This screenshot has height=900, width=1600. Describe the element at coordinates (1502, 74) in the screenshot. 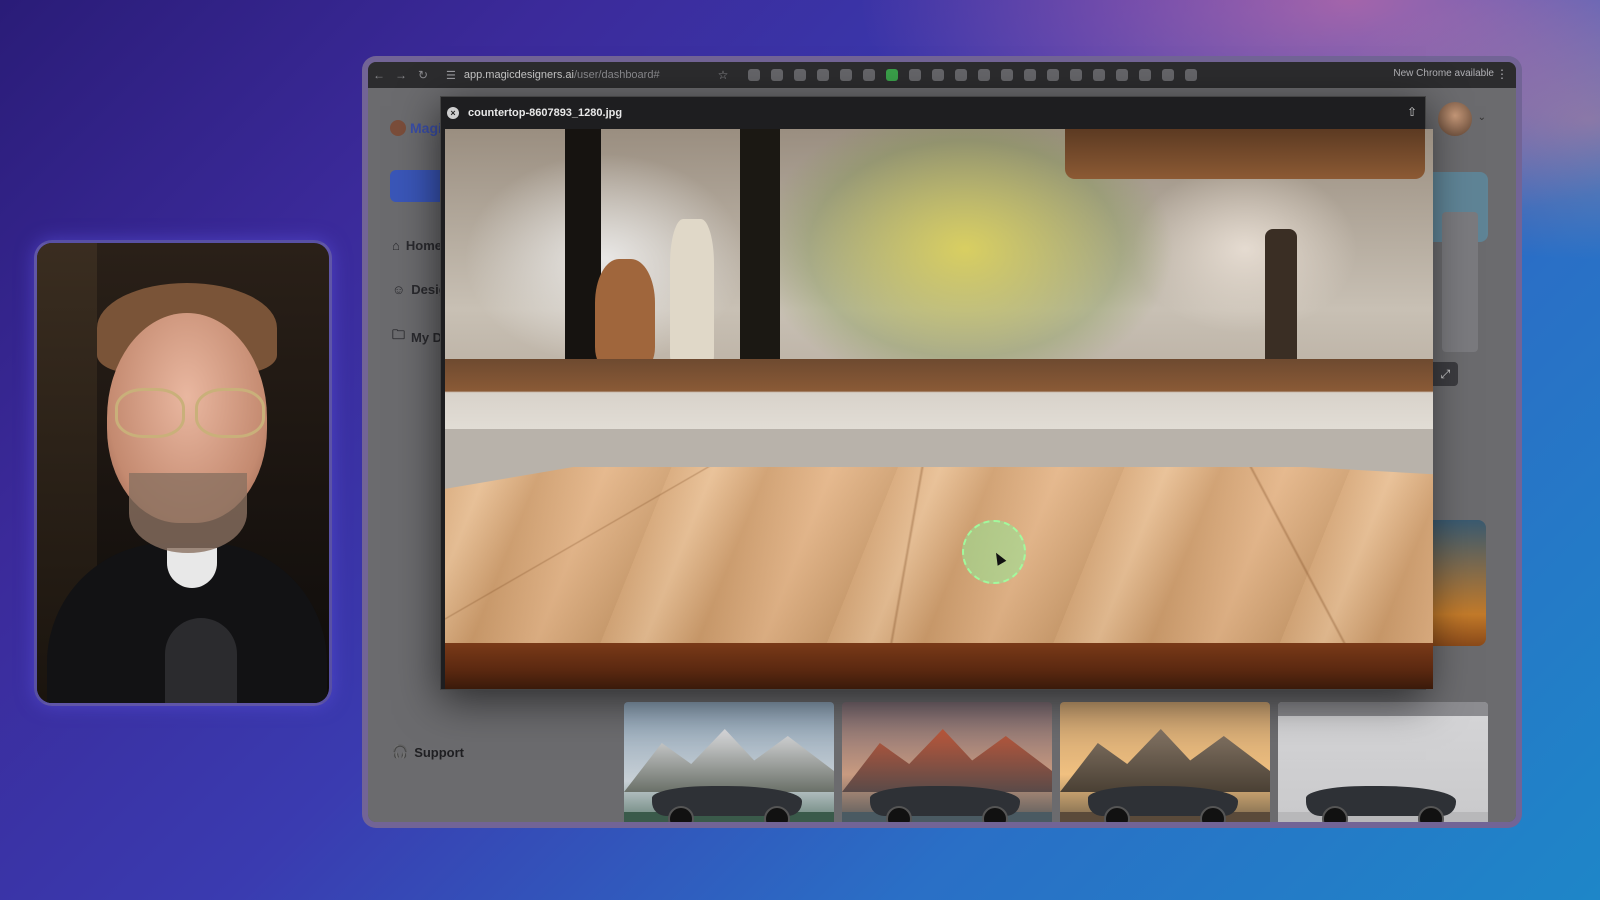

I see `kebab-icon: ⋮` at that location.